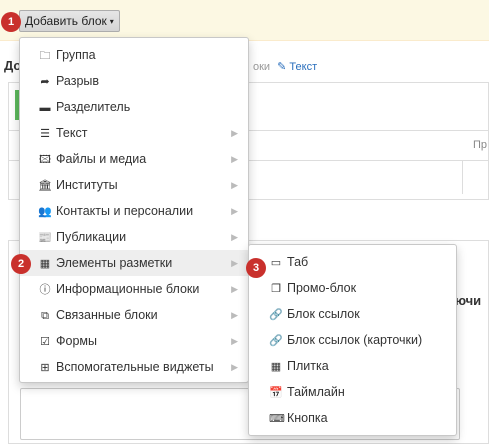  What do you see at coordinates (303, 67) in the screenshot?
I see `text-link-label: Текст` at bounding box center [303, 67].